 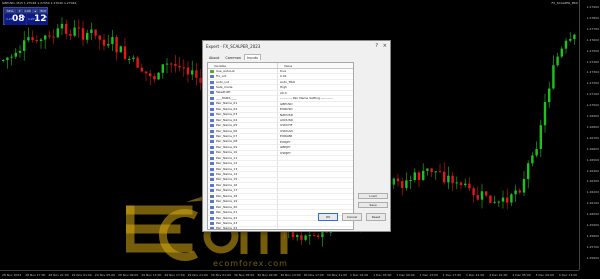 I want to click on cancel-button: Cancel, so click(x=352, y=217).